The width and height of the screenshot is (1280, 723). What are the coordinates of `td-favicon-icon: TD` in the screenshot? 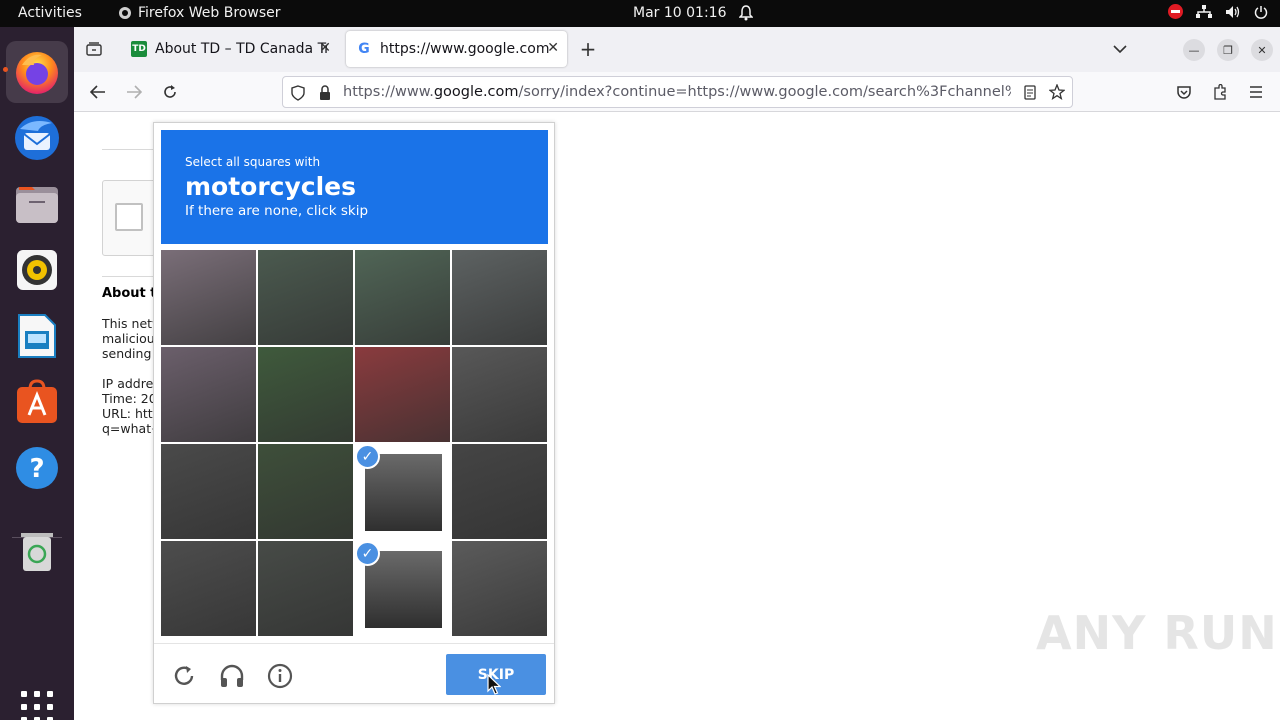 It's located at (139, 49).